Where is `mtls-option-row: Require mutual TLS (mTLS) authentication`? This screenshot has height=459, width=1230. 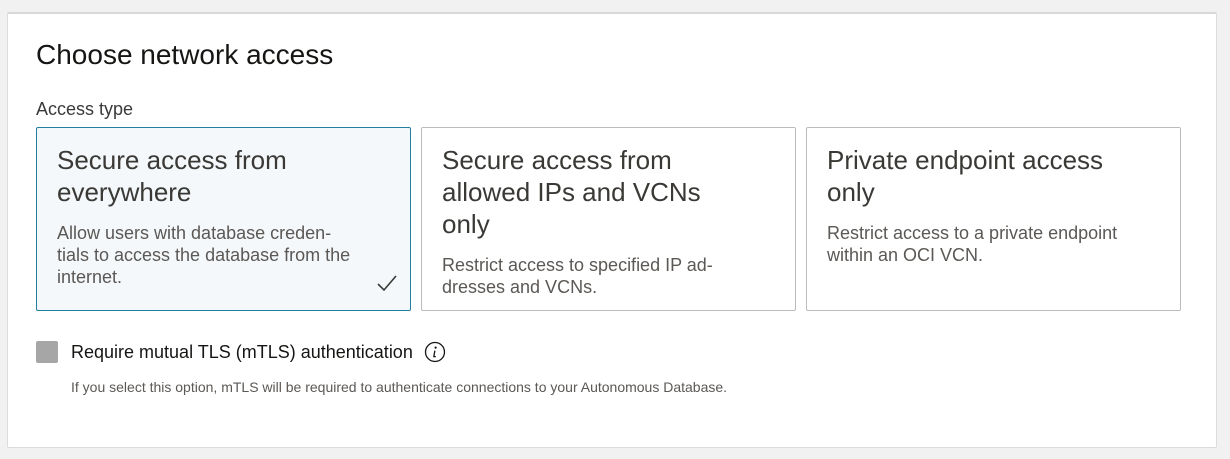 mtls-option-row: Require mutual TLS (mTLS) authentication is located at coordinates (241, 352).